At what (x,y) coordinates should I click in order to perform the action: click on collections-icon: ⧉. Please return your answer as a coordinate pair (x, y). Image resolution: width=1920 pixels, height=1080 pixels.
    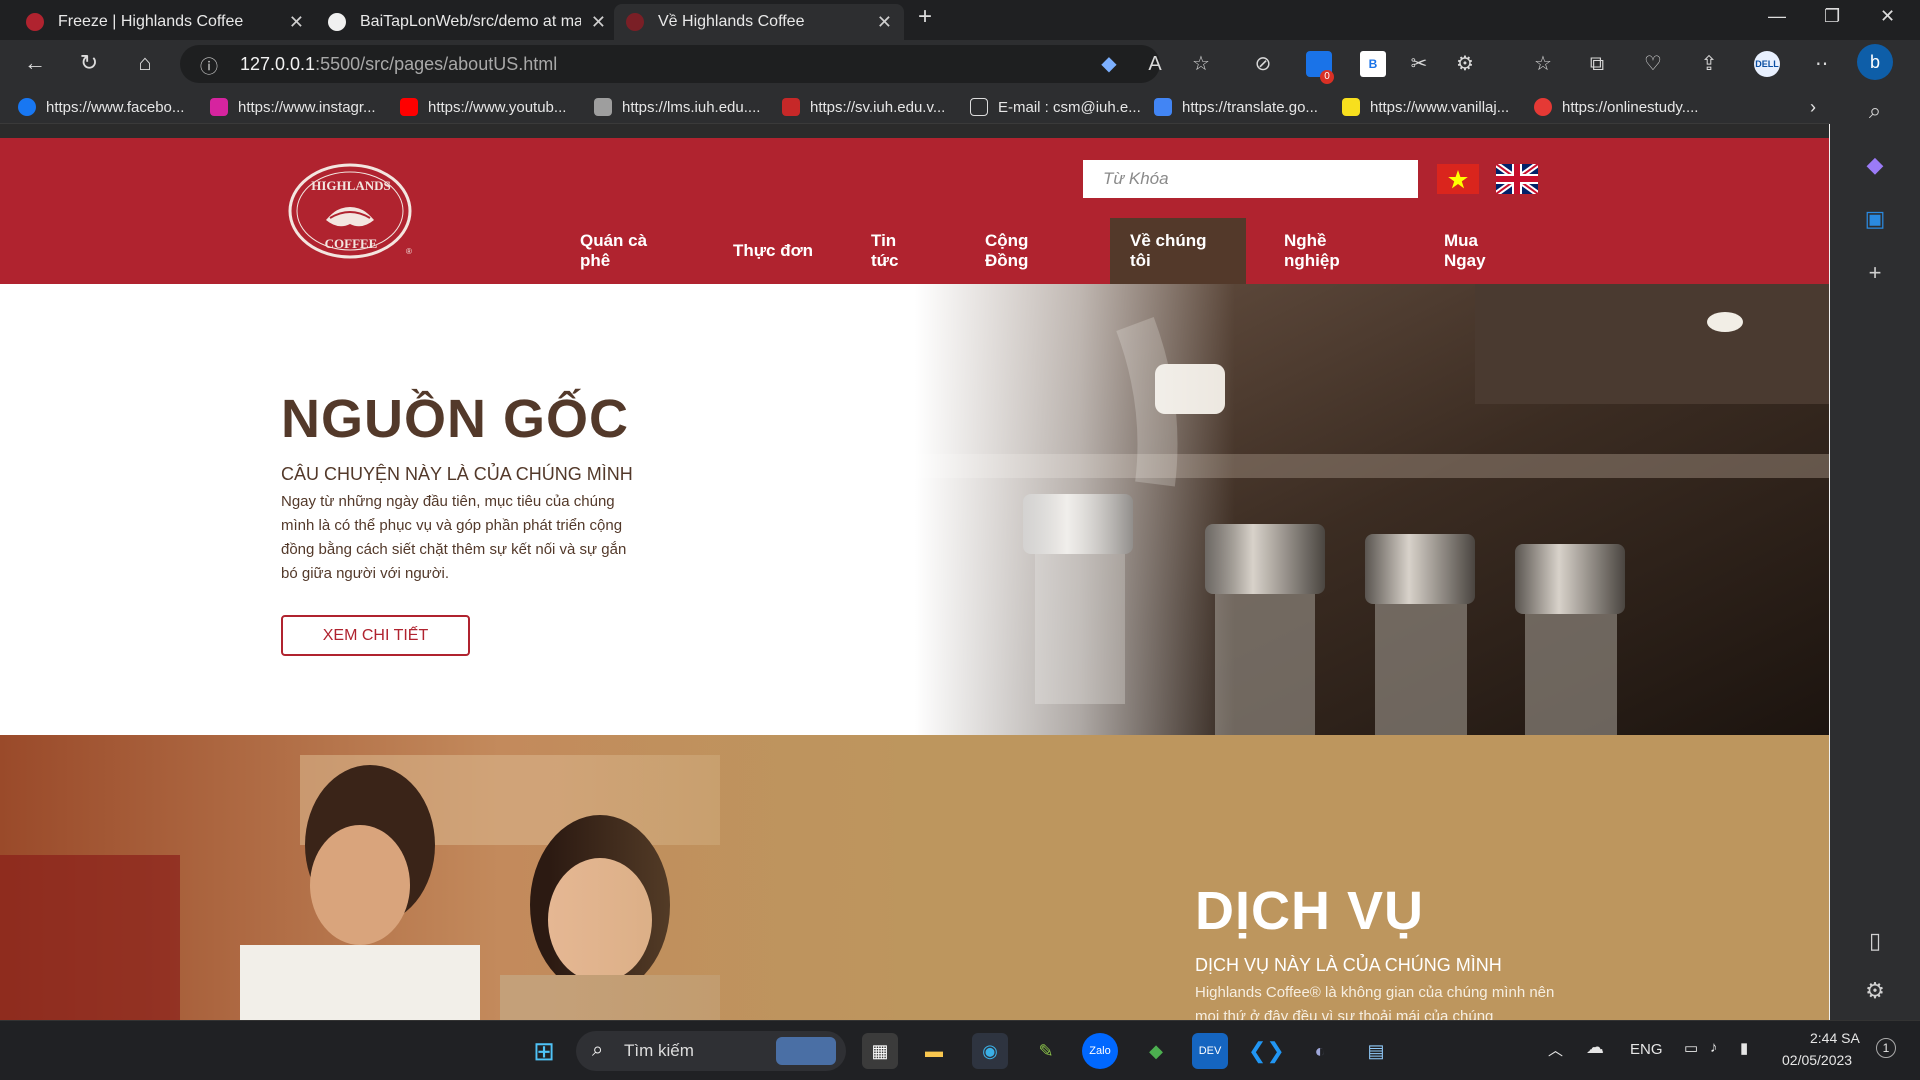
    Looking at the image, I should click on (1597, 64).